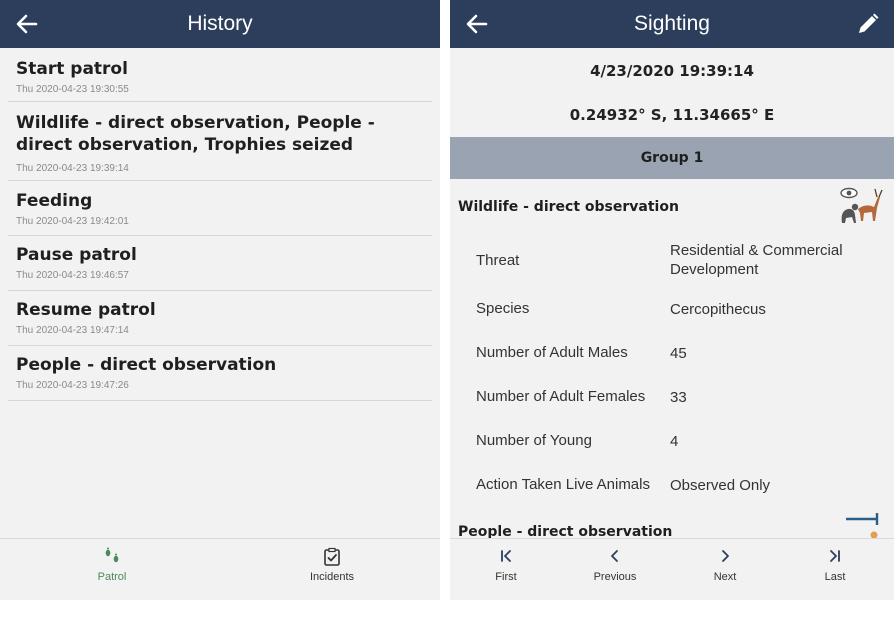 Image resolution: width=894 pixels, height=644 pixels. What do you see at coordinates (220, 208) in the screenshot?
I see `history-item-feeding: Feeding Thu 2020-04-23 19:42:01` at bounding box center [220, 208].